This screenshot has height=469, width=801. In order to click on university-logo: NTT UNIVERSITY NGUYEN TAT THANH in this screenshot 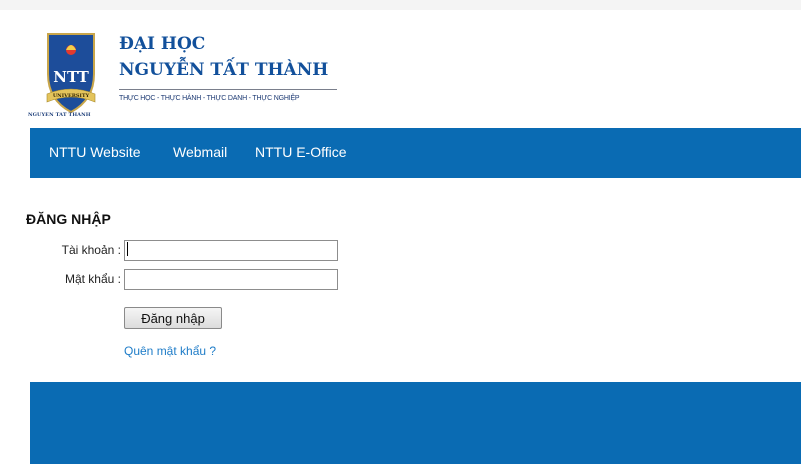, I will do `click(69, 73)`.